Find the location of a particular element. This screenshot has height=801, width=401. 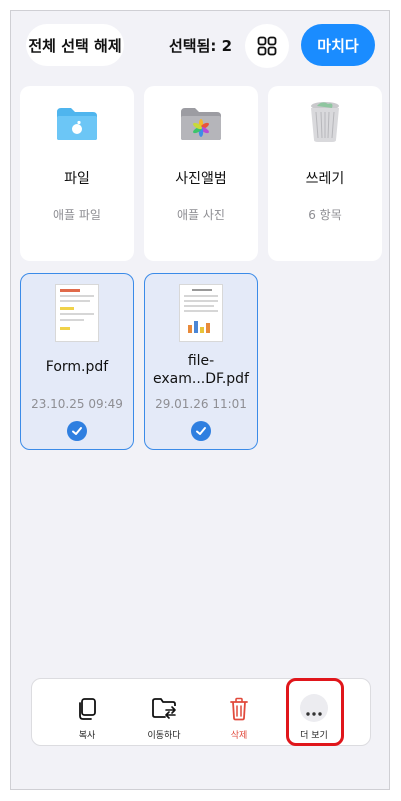

item-subtitle: 23.10.25 09:49 is located at coordinates (77, 404).